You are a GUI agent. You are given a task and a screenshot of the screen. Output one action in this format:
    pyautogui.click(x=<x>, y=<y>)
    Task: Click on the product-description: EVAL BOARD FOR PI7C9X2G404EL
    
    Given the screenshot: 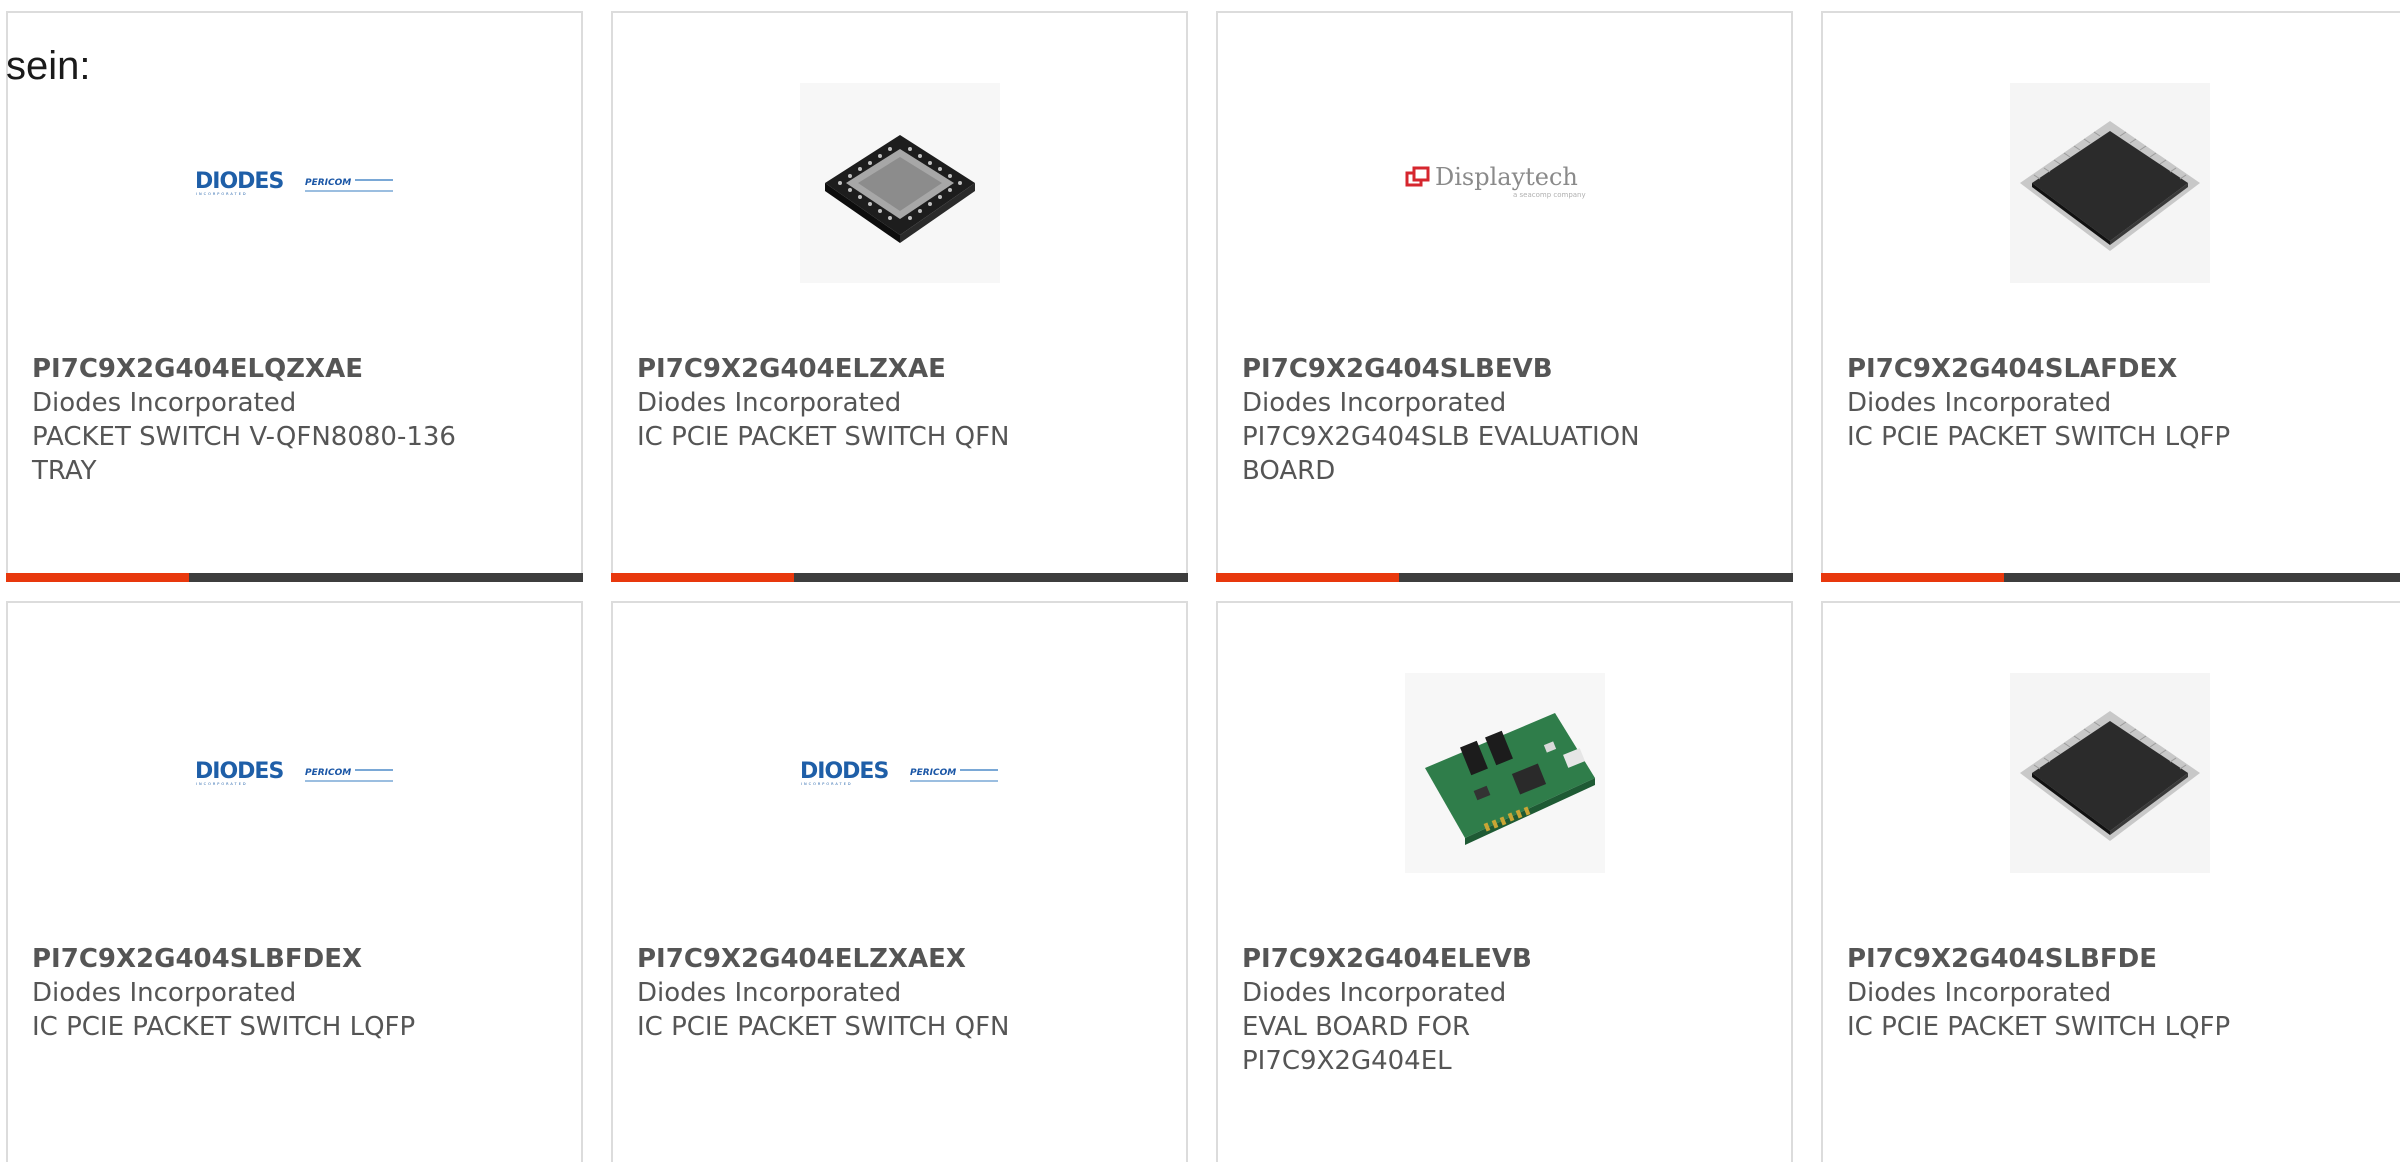 What is the action you would take?
    pyautogui.click(x=1356, y=1044)
    